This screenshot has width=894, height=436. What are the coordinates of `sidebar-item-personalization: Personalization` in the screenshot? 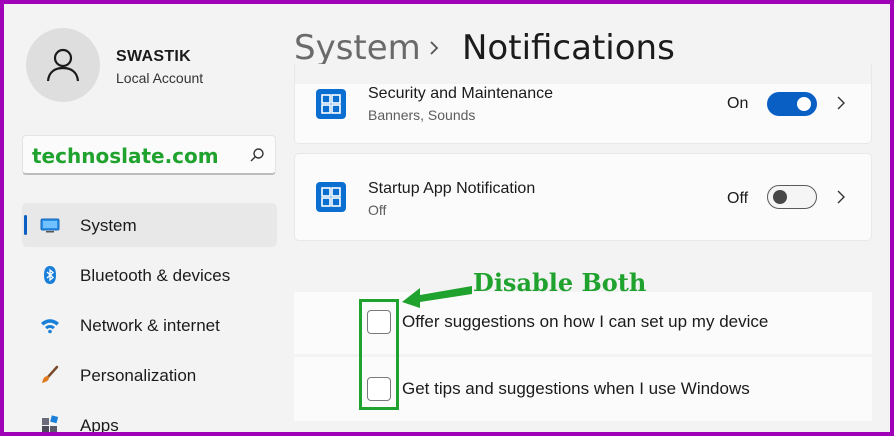 It's located at (149, 375).